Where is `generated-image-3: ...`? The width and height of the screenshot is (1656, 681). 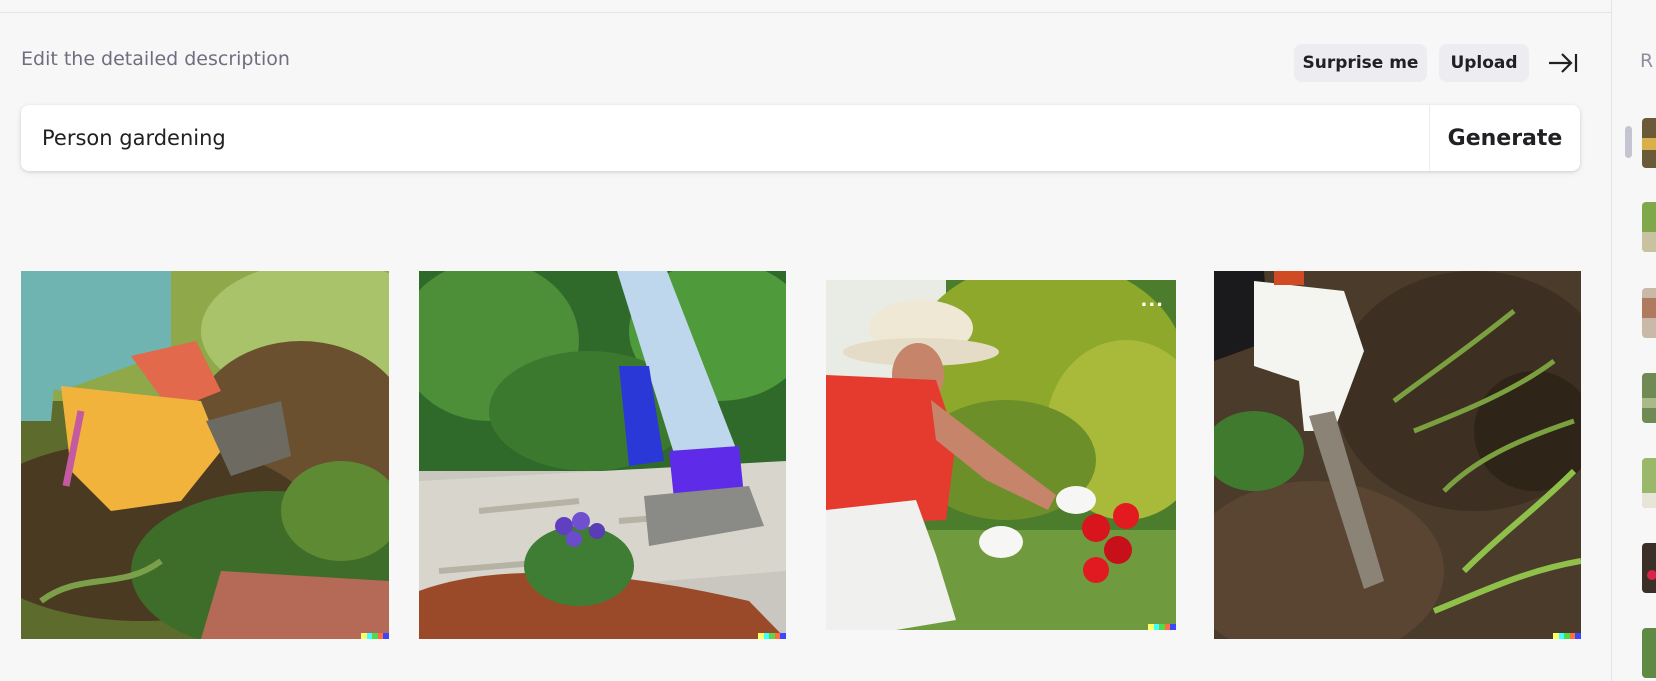 generated-image-3: ... is located at coordinates (1001, 455).